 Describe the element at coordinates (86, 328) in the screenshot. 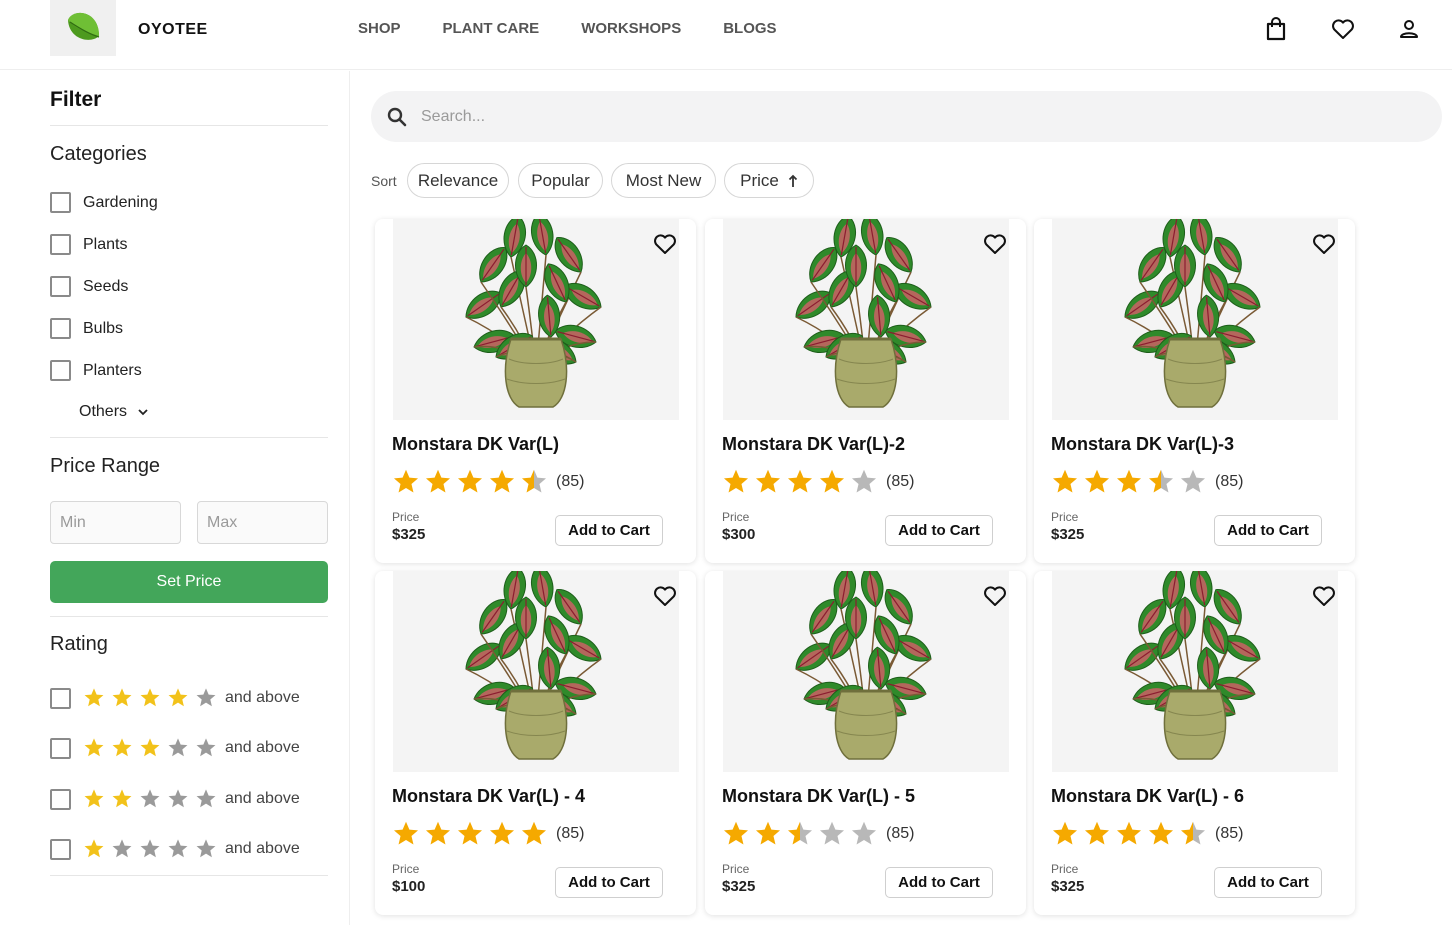

I see `category-checkbox-bulbs: Bulbs` at that location.